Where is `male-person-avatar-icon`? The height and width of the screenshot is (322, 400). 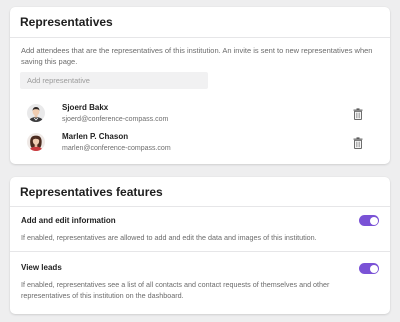
male-person-avatar-icon is located at coordinates (36, 113).